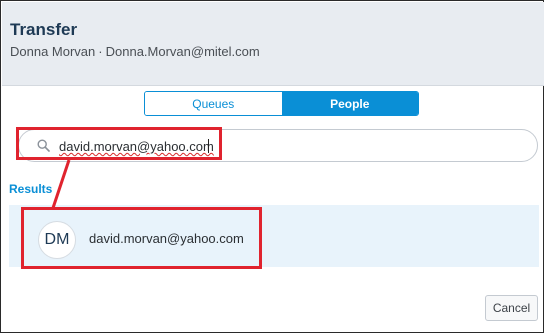  Describe the element at coordinates (119, 143) in the screenshot. I see `annotation-highlight-search` at that location.